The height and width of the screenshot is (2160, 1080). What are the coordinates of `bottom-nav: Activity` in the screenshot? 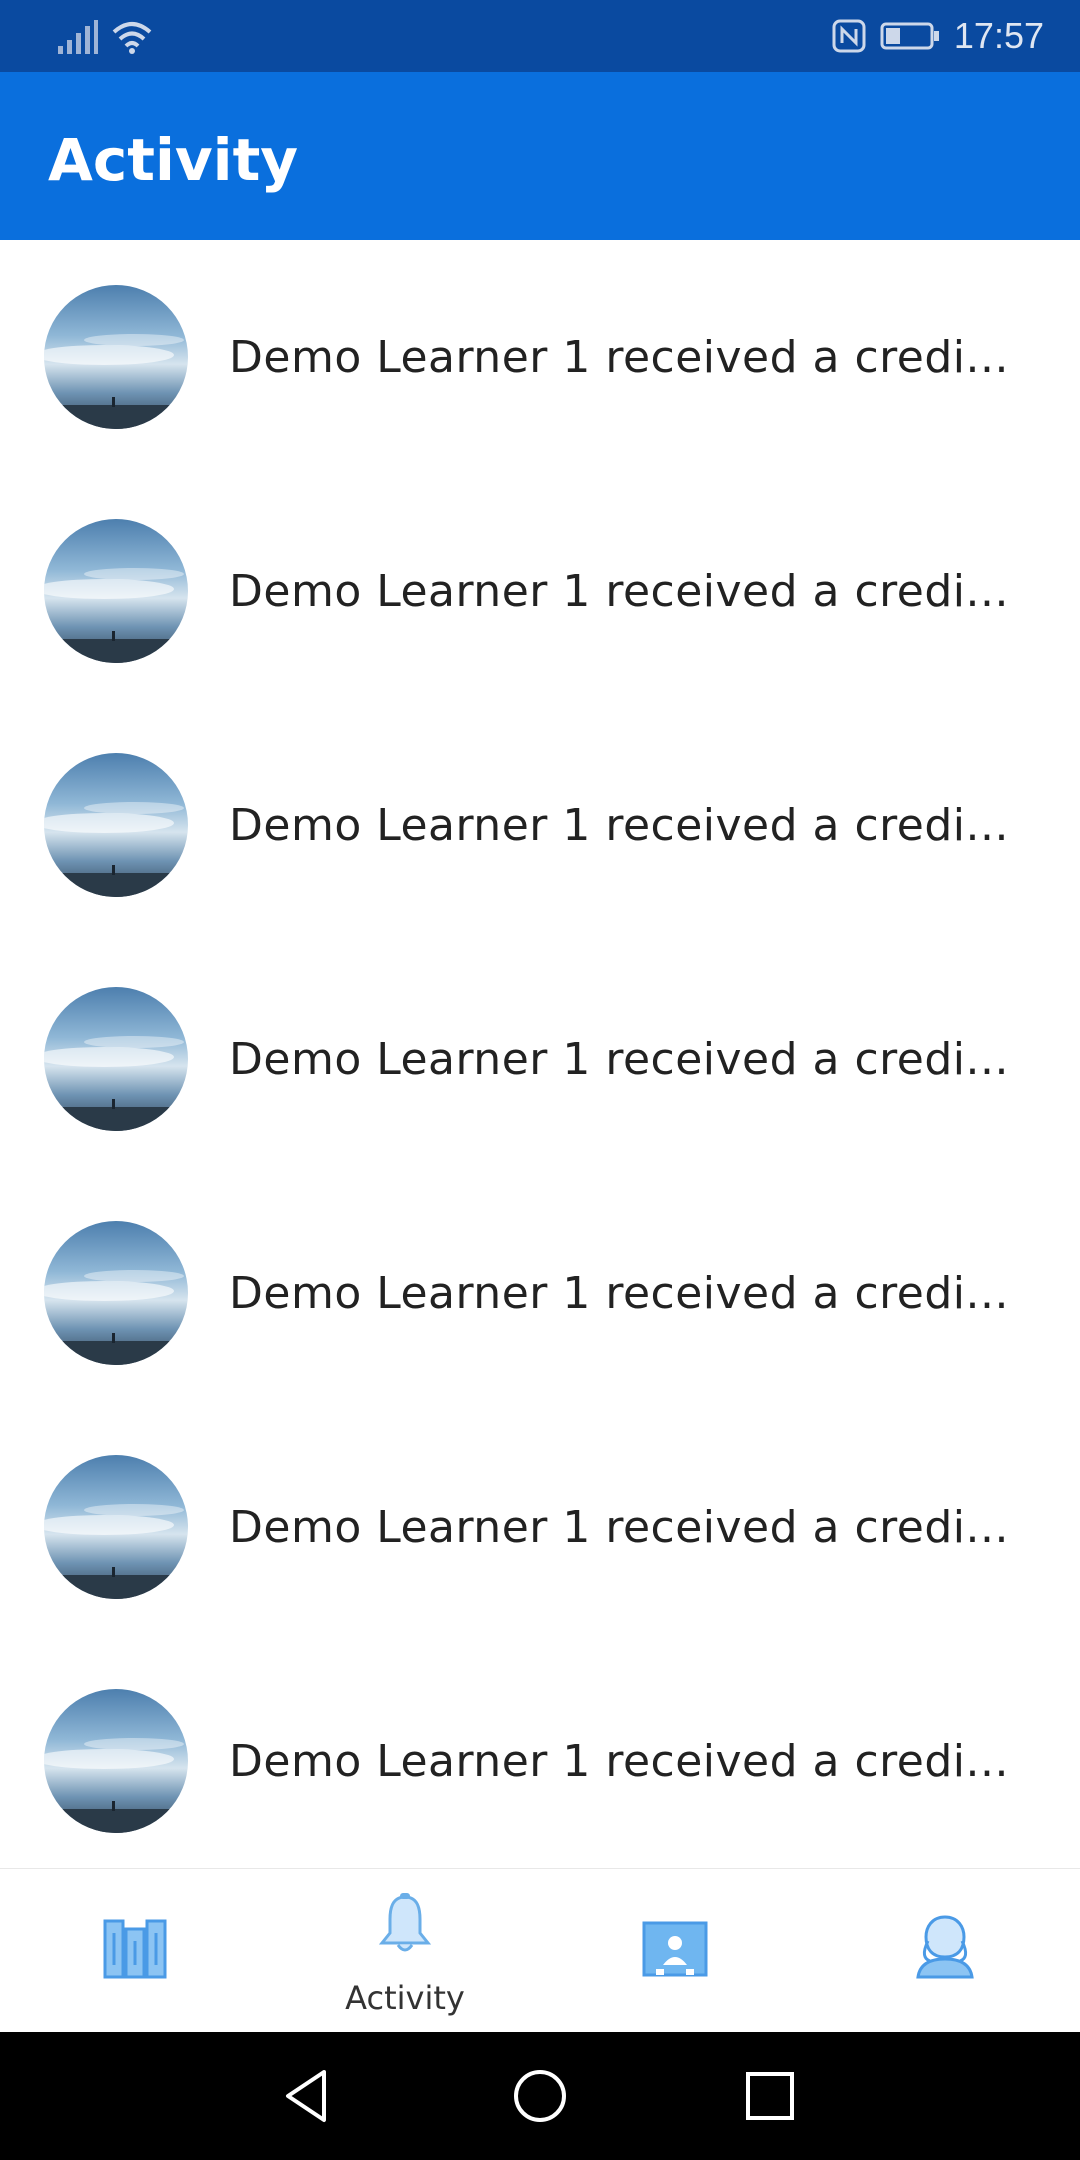 It's located at (540, 1950).